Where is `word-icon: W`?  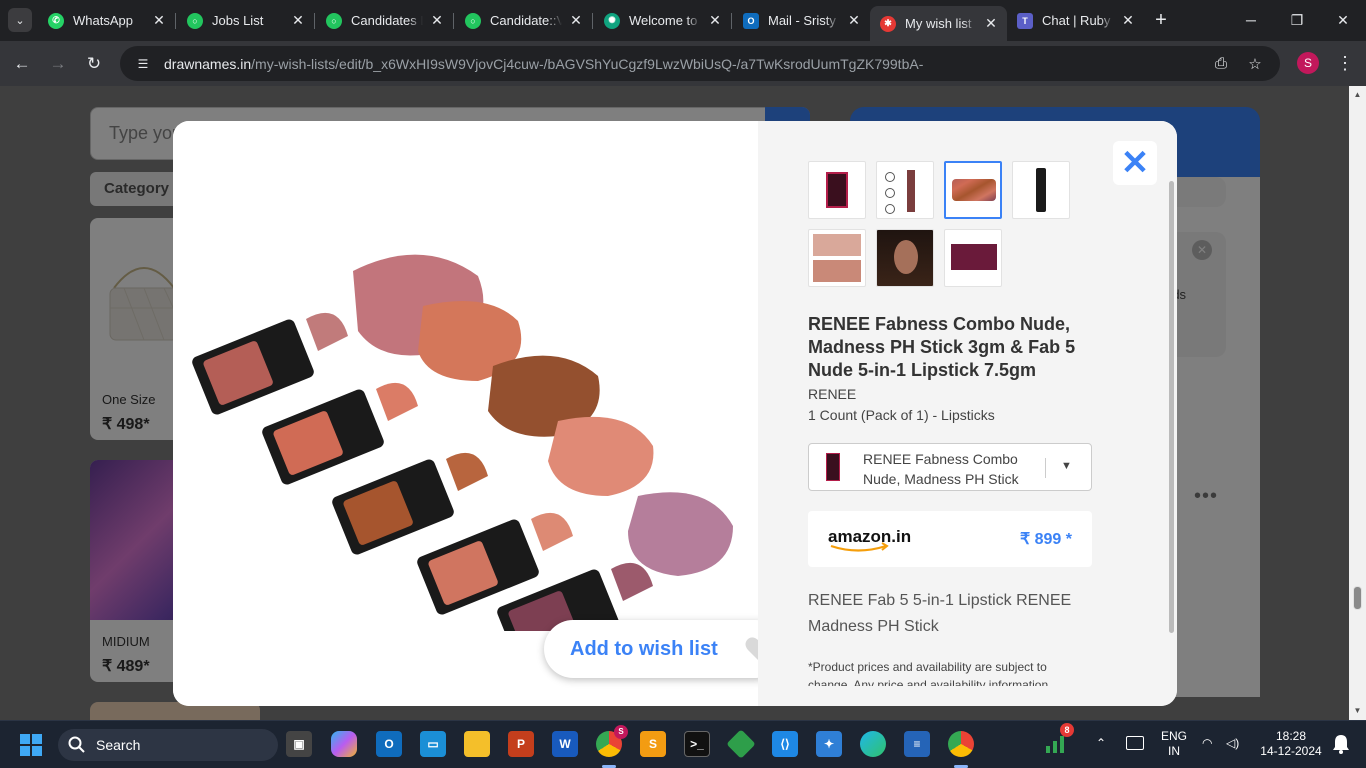
word-icon: W is located at coordinates (565, 744).